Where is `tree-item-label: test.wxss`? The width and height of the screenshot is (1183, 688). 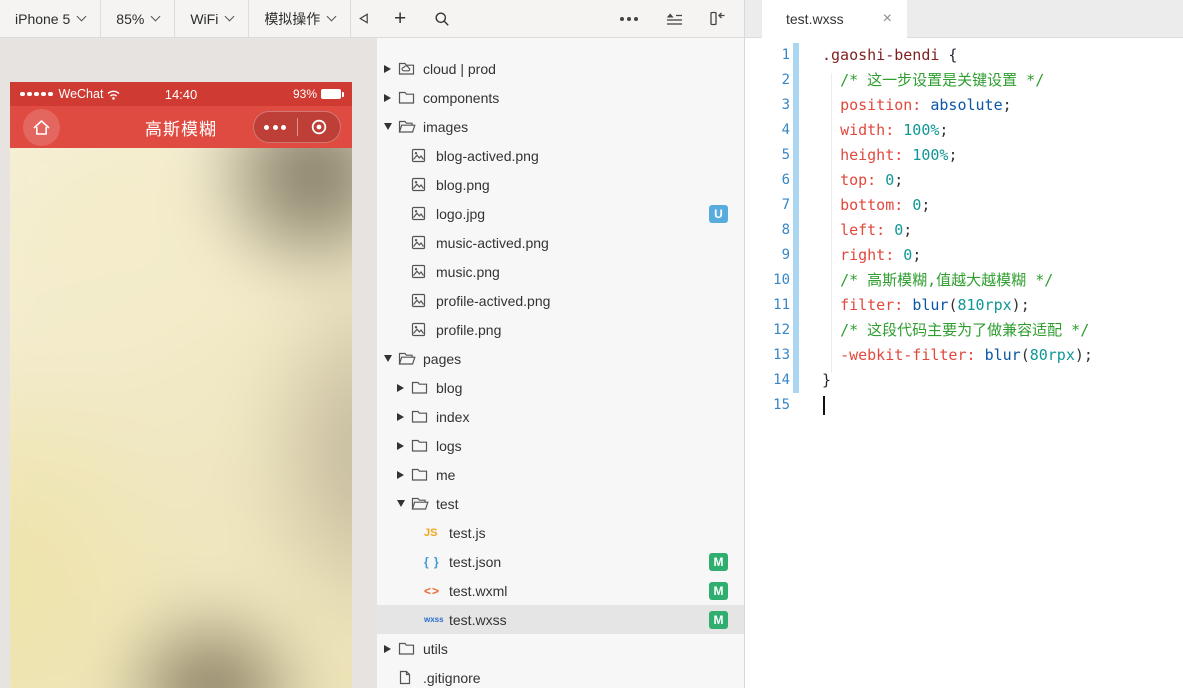 tree-item-label: test.wxss is located at coordinates (478, 619).